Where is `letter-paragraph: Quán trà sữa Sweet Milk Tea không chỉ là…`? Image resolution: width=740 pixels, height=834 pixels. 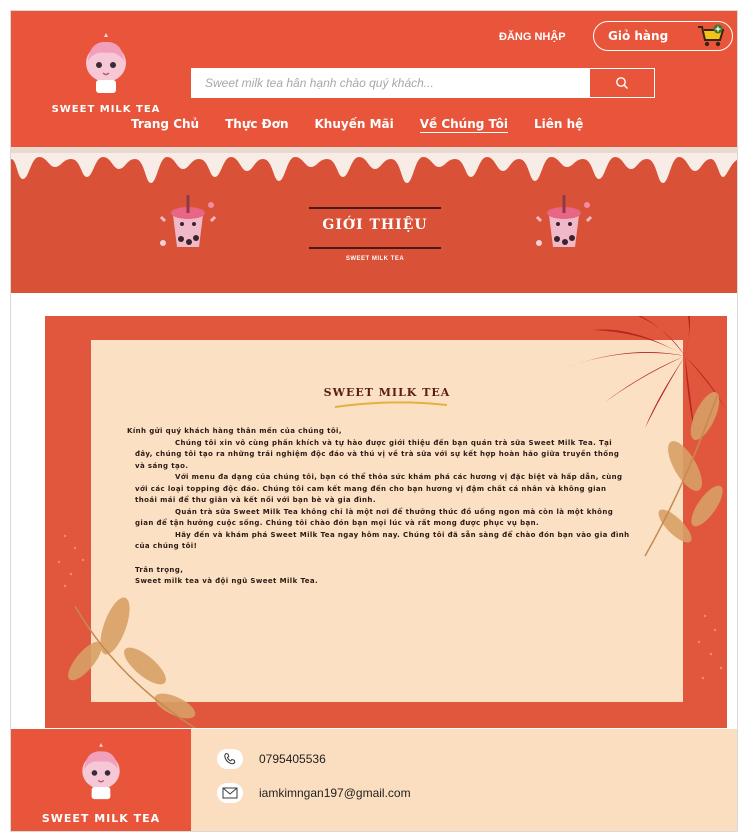
letter-paragraph: Quán trà sữa Sweet Milk Tea không chỉ là… is located at coordinates (374, 517).